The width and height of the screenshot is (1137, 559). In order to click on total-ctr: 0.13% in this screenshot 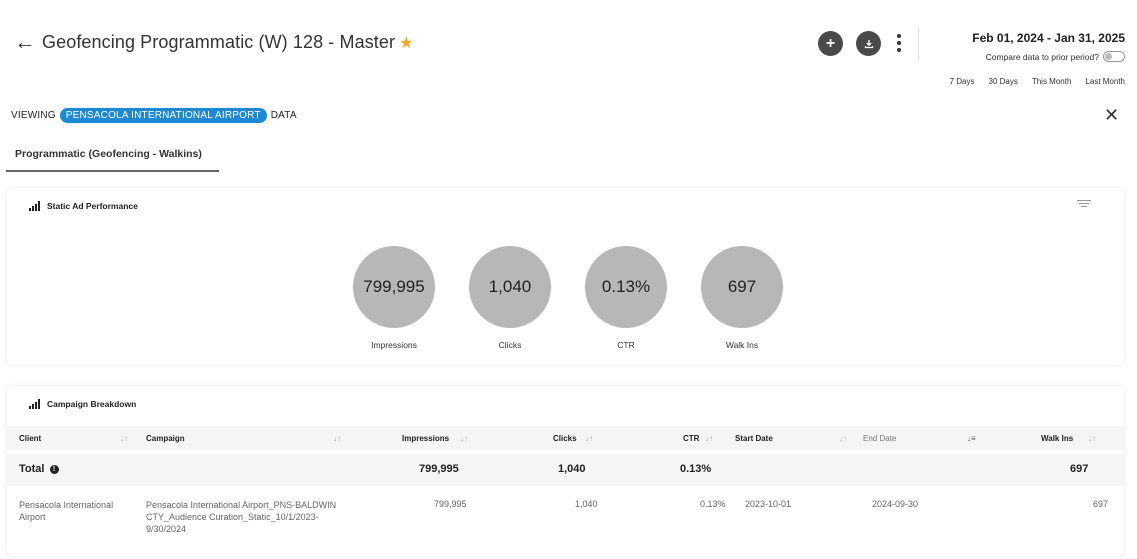, I will do `click(696, 469)`.